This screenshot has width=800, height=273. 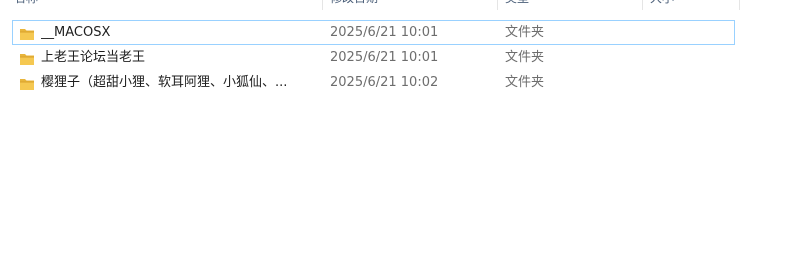 I want to click on column-header-size: 大小, so click(x=662, y=5).